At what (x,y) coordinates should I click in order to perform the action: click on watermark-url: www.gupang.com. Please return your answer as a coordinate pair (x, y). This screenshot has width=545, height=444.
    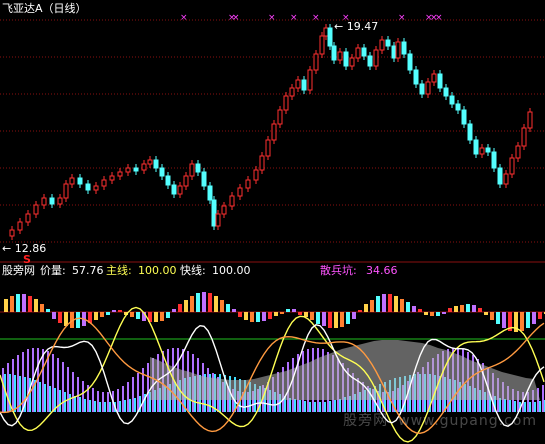
    Looking at the image, I should click on (467, 421).